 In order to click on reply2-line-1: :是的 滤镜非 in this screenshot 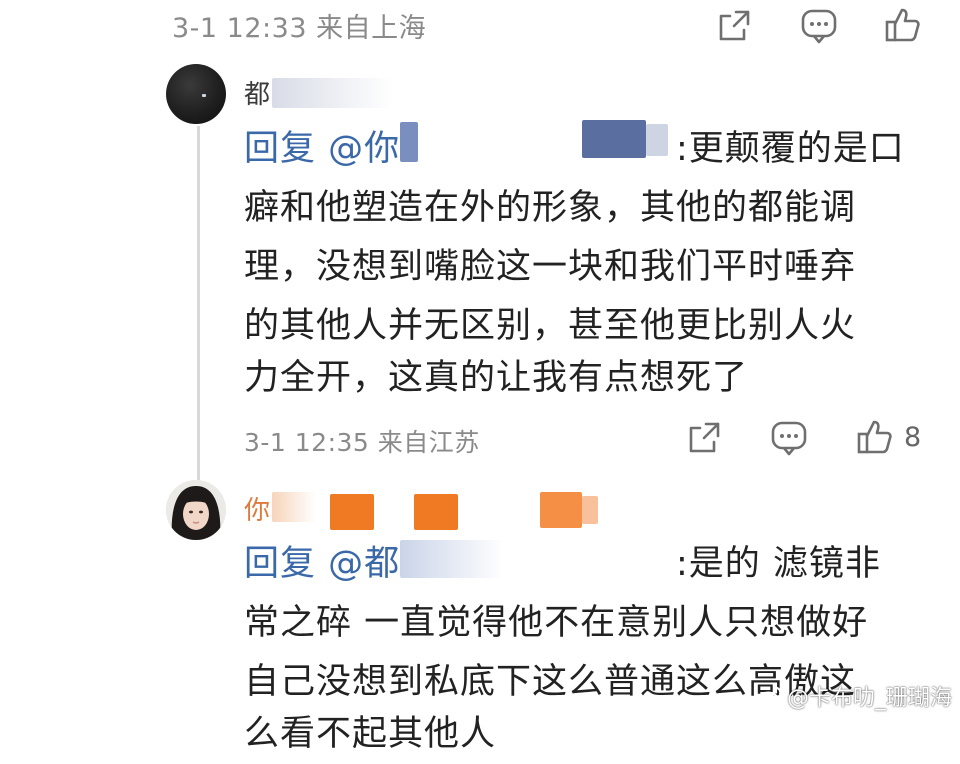, I will do `click(778, 564)`.